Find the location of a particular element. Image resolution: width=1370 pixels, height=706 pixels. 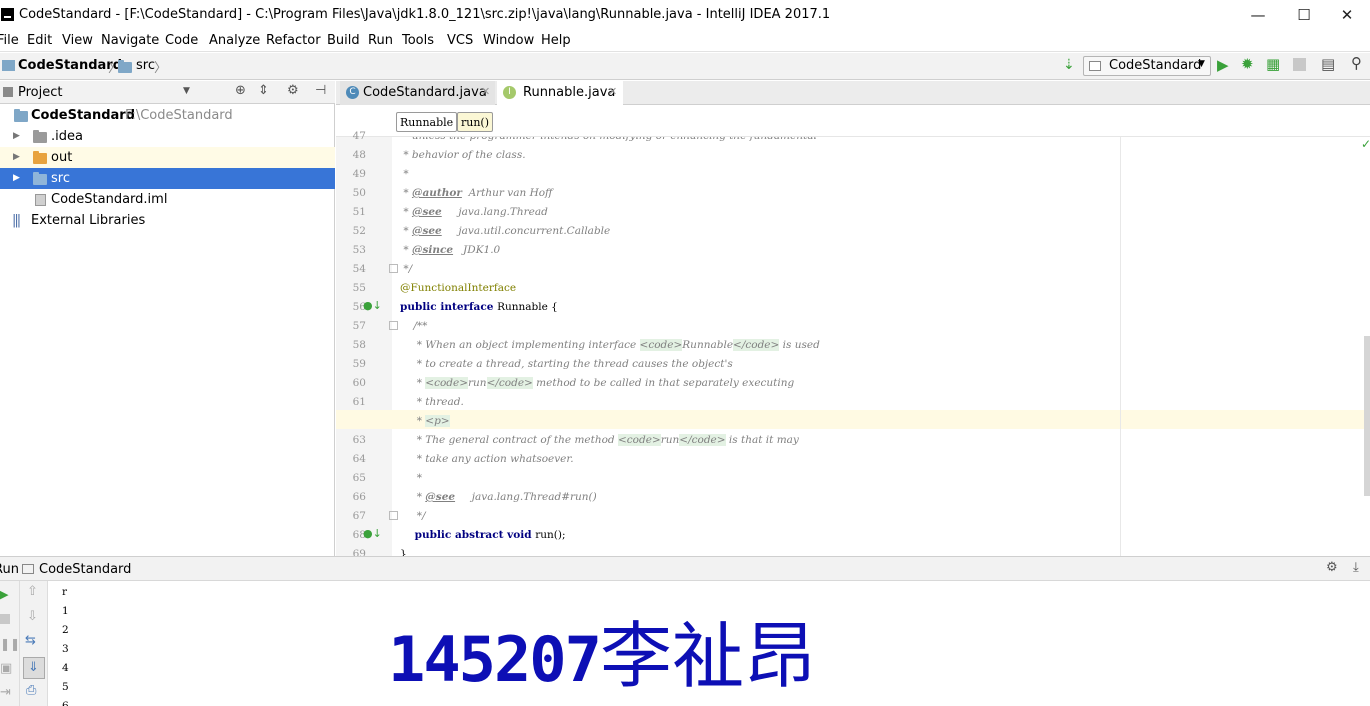

menu-code: Code is located at coordinates (181, 40).